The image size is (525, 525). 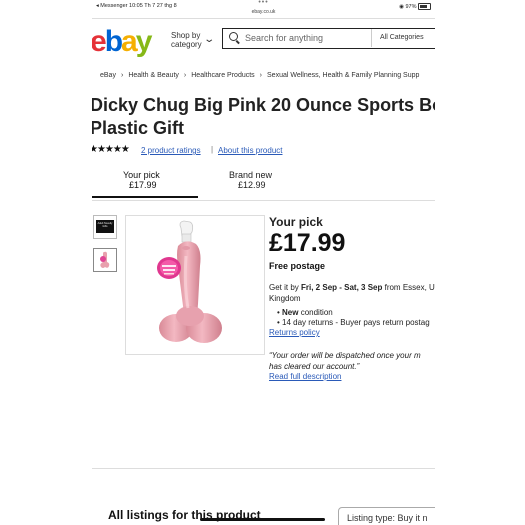 What do you see at coordinates (342, 287) in the screenshot?
I see `delivery-dates: Fri, 2 Sep - Sat, 3 Sep` at bounding box center [342, 287].